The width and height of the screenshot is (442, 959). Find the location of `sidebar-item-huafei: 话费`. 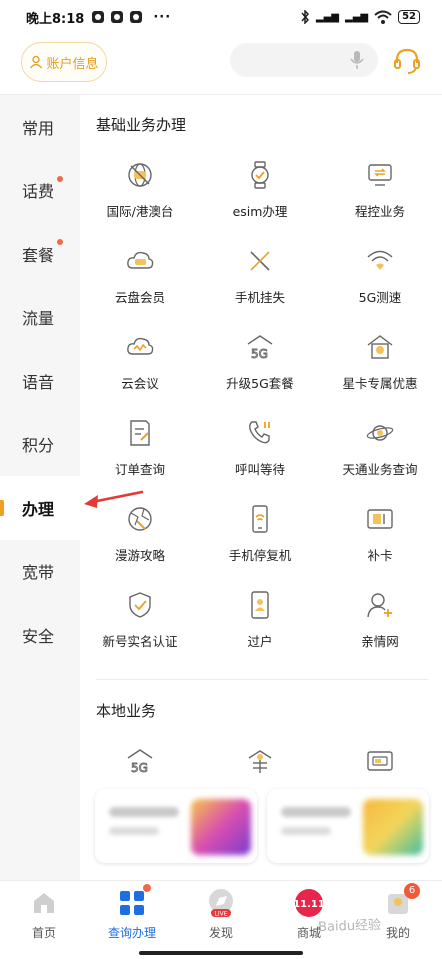

sidebar-item-huafei: 话费 is located at coordinates (40, 191).